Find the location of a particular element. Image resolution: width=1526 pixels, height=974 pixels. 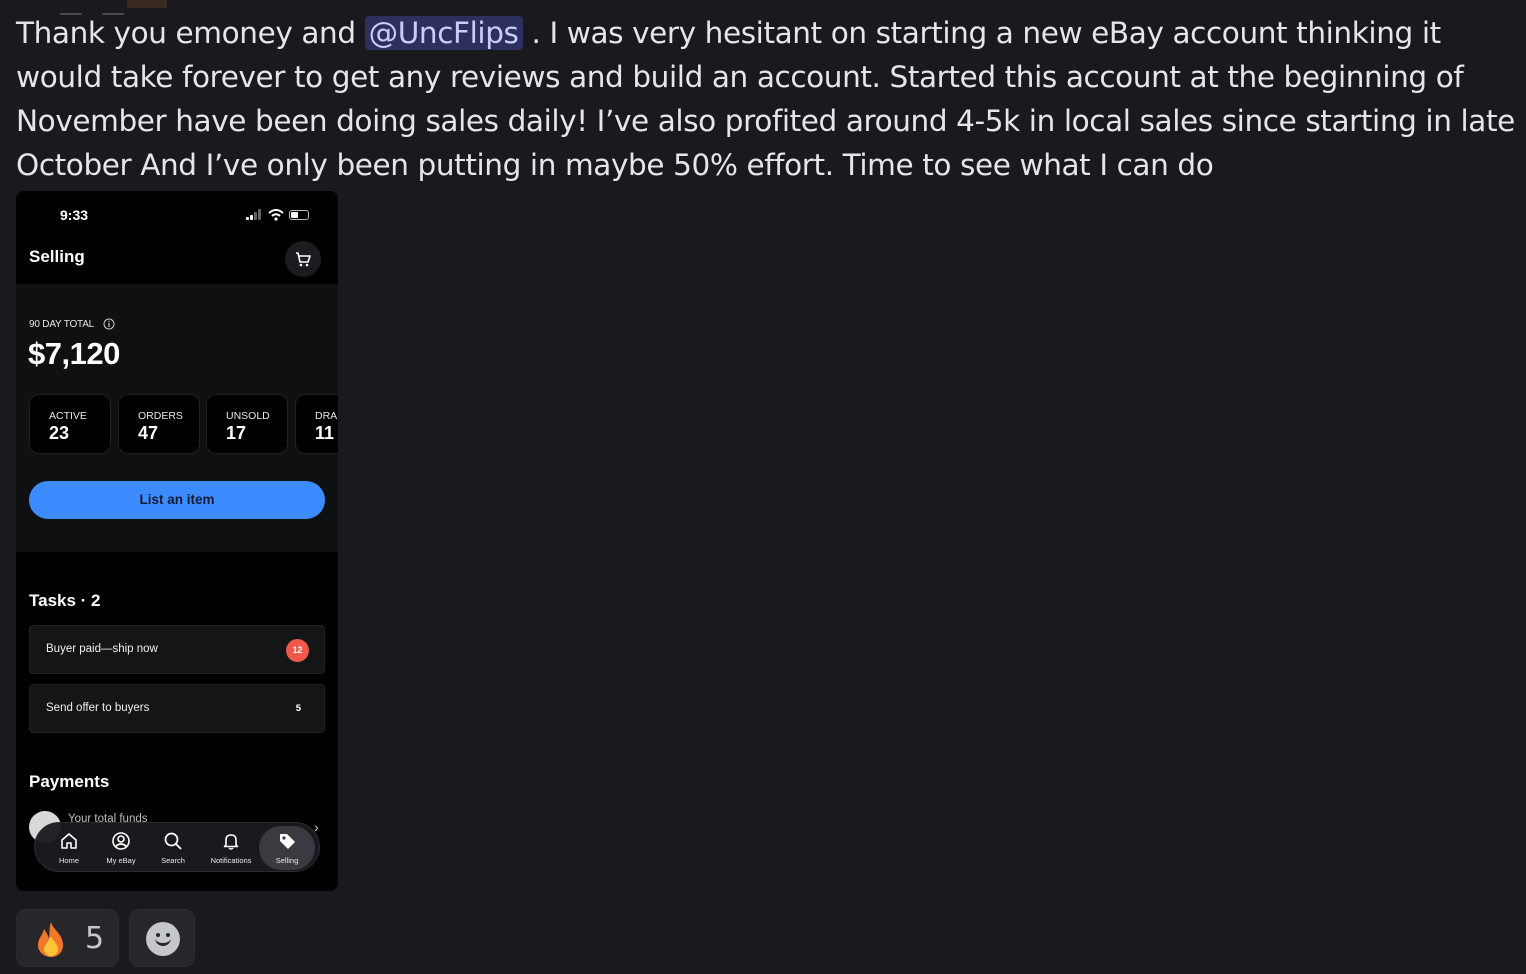

stat-value: 47 is located at coordinates (148, 433).